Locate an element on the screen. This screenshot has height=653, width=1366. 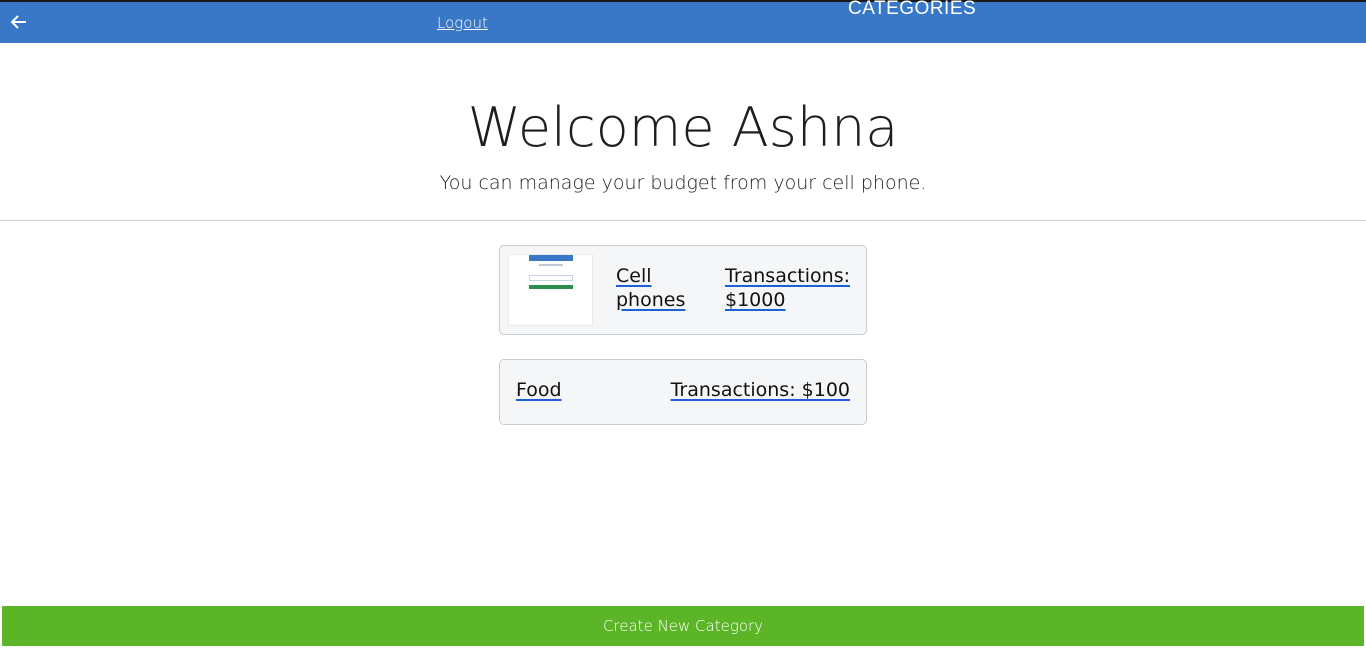
category-thumbnail is located at coordinates (550, 290).